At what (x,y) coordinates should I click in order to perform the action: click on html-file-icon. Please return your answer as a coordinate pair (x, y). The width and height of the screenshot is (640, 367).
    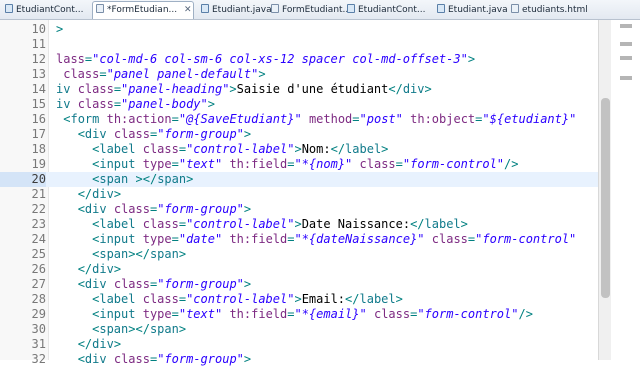
    Looking at the image, I should click on (275, 8).